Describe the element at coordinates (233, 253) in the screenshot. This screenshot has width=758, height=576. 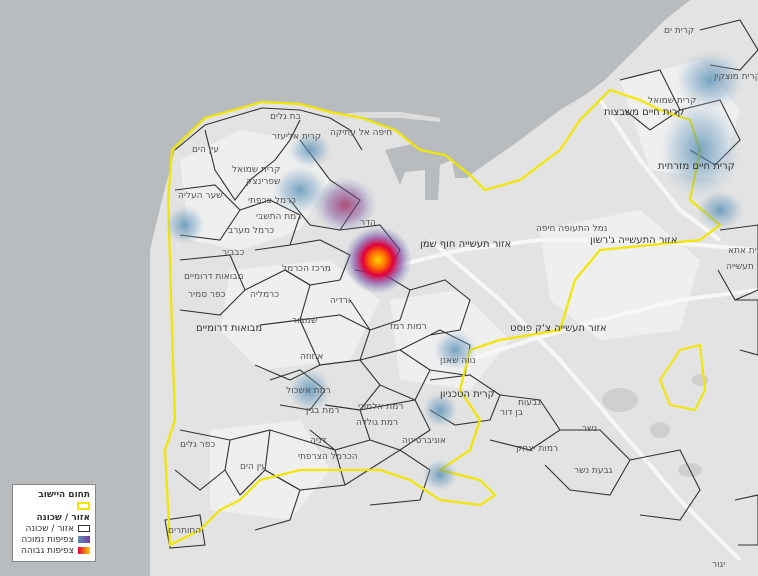
I see `label-kababir: כבביר` at that location.